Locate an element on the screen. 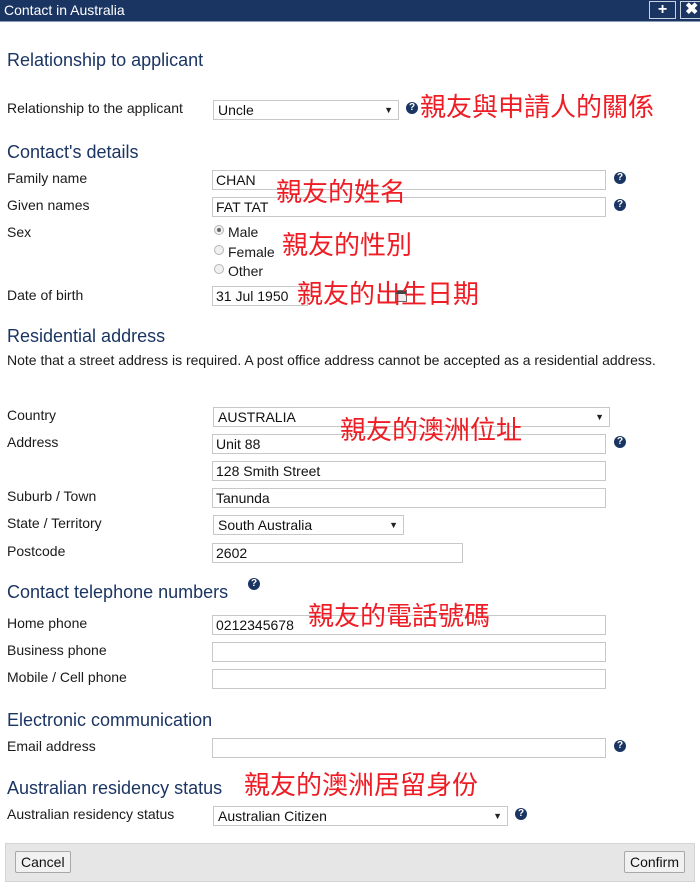 This screenshot has width=700, height=887. residency-label: Australian residency status is located at coordinates (91, 814).